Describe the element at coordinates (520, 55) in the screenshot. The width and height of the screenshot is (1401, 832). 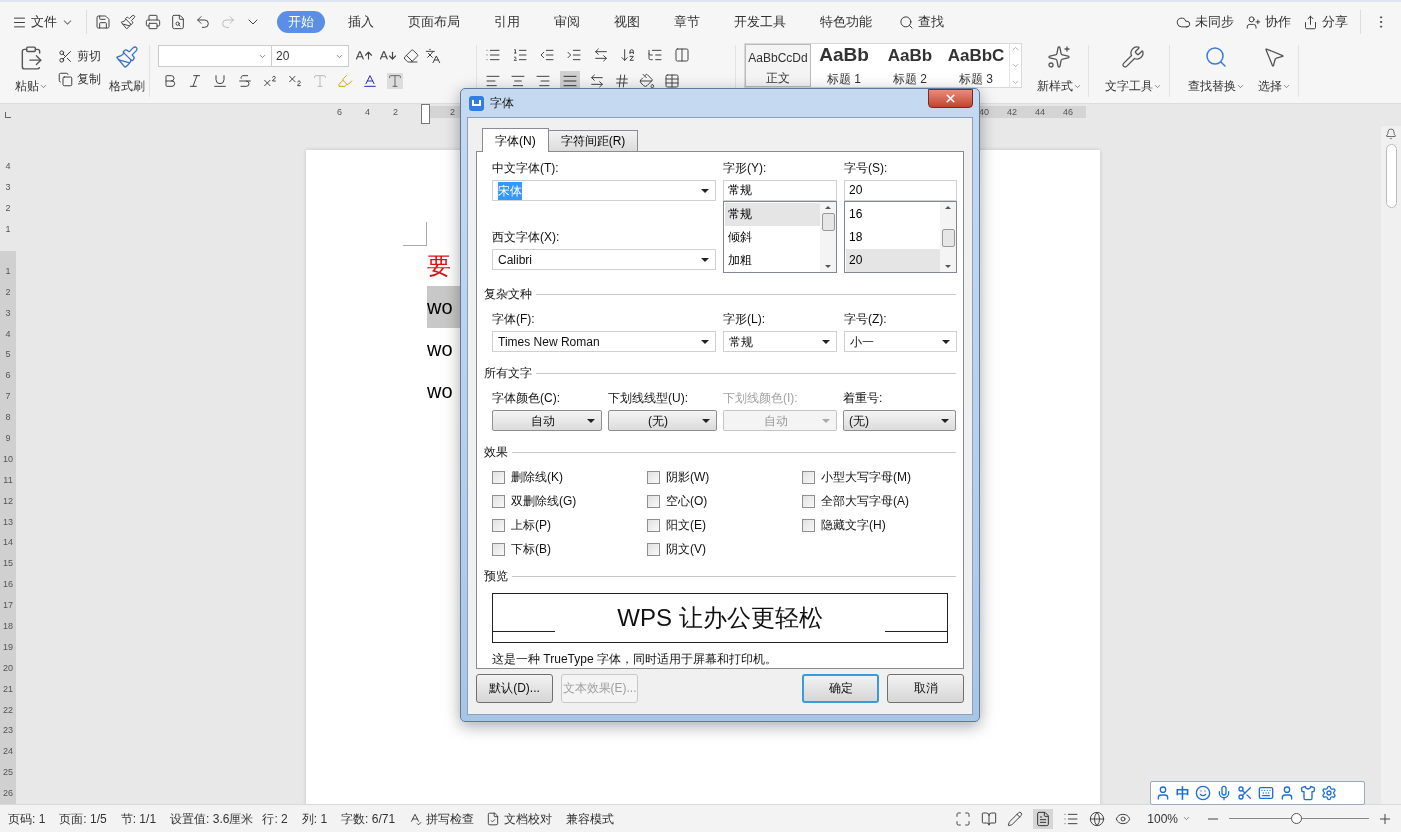
I see `numbered-list-icon` at that location.